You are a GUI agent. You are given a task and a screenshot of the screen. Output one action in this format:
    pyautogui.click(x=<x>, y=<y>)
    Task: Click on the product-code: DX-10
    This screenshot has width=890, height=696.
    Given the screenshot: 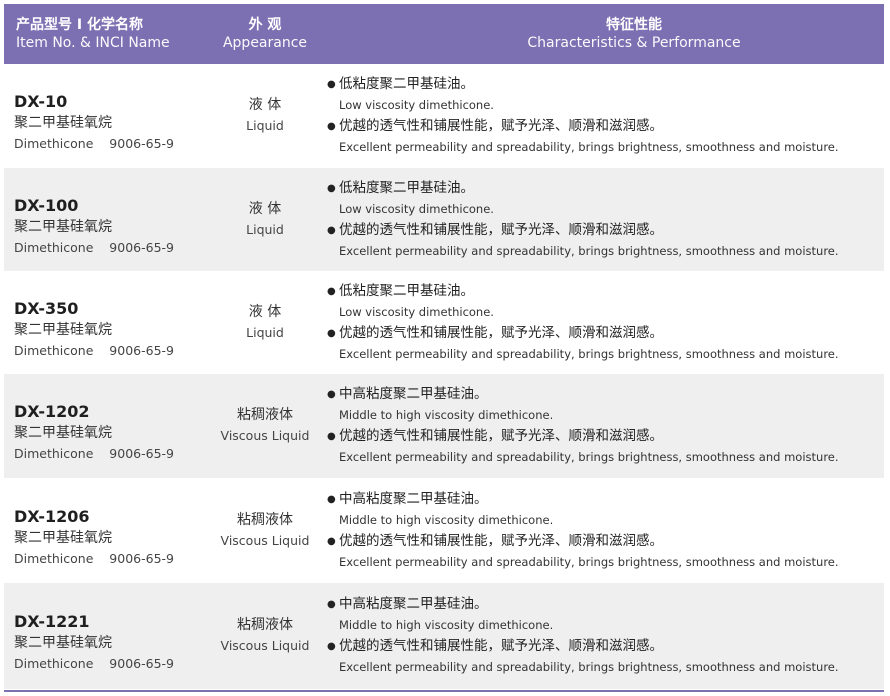 What is the action you would take?
    pyautogui.click(x=41, y=101)
    